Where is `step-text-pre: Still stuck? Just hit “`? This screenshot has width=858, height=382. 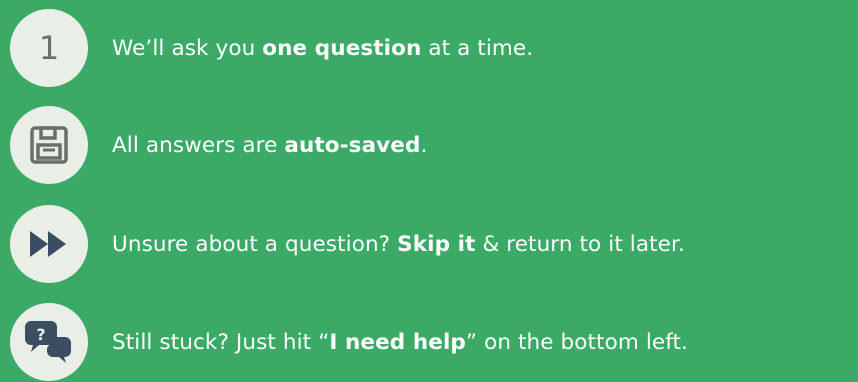
step-text-pre: Still stuck? Just hit “ is located at coordinates (221, 342).